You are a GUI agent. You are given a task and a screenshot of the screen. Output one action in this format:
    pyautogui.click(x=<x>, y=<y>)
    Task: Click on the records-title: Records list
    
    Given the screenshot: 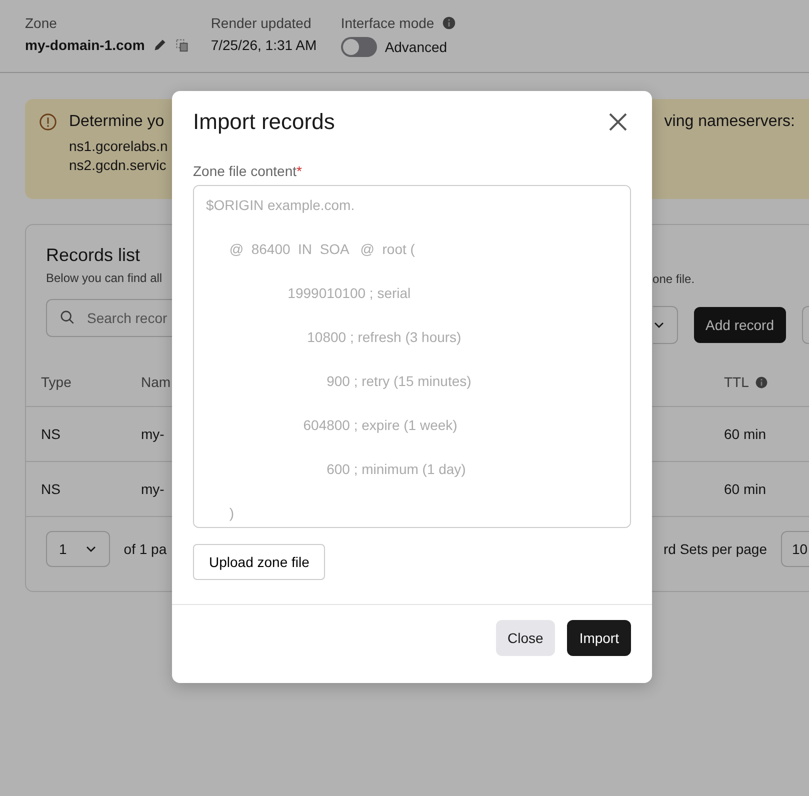 What is the action you would take?
    pyautogui.click(x=94, y=255)
    